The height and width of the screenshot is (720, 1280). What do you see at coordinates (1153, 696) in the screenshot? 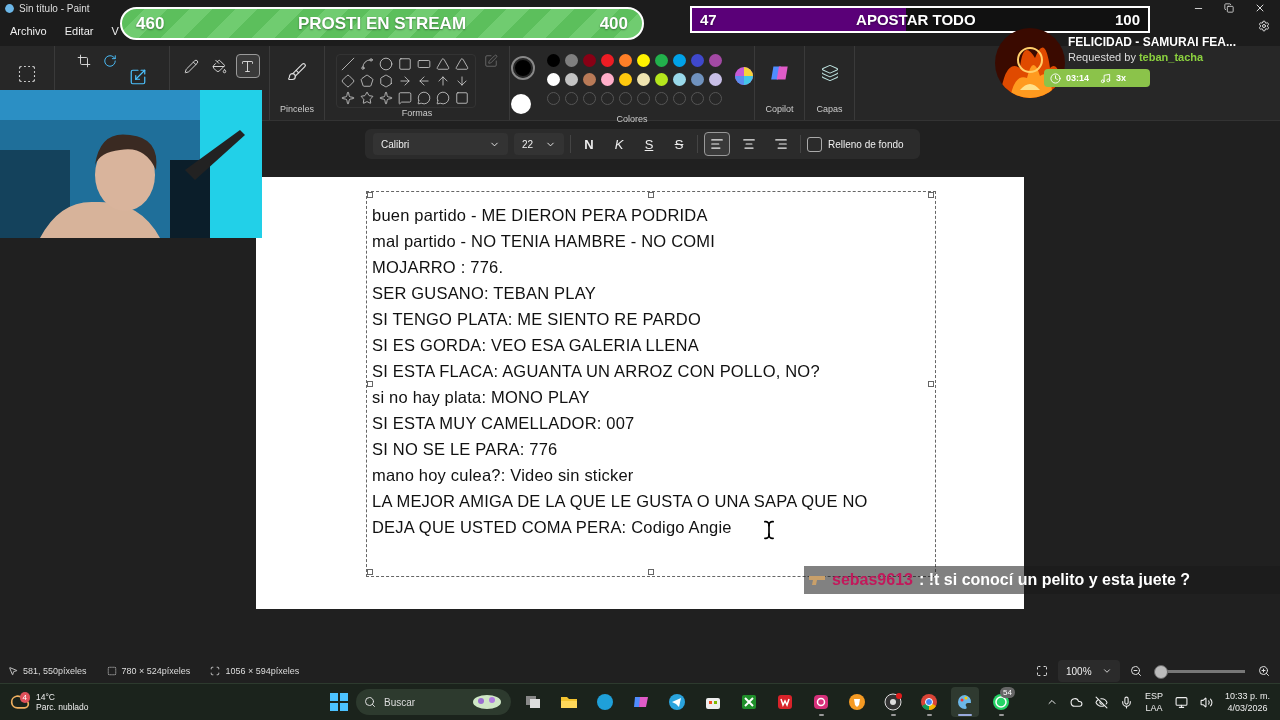
I see `language: ESP` at bounding box center [1153, 696].